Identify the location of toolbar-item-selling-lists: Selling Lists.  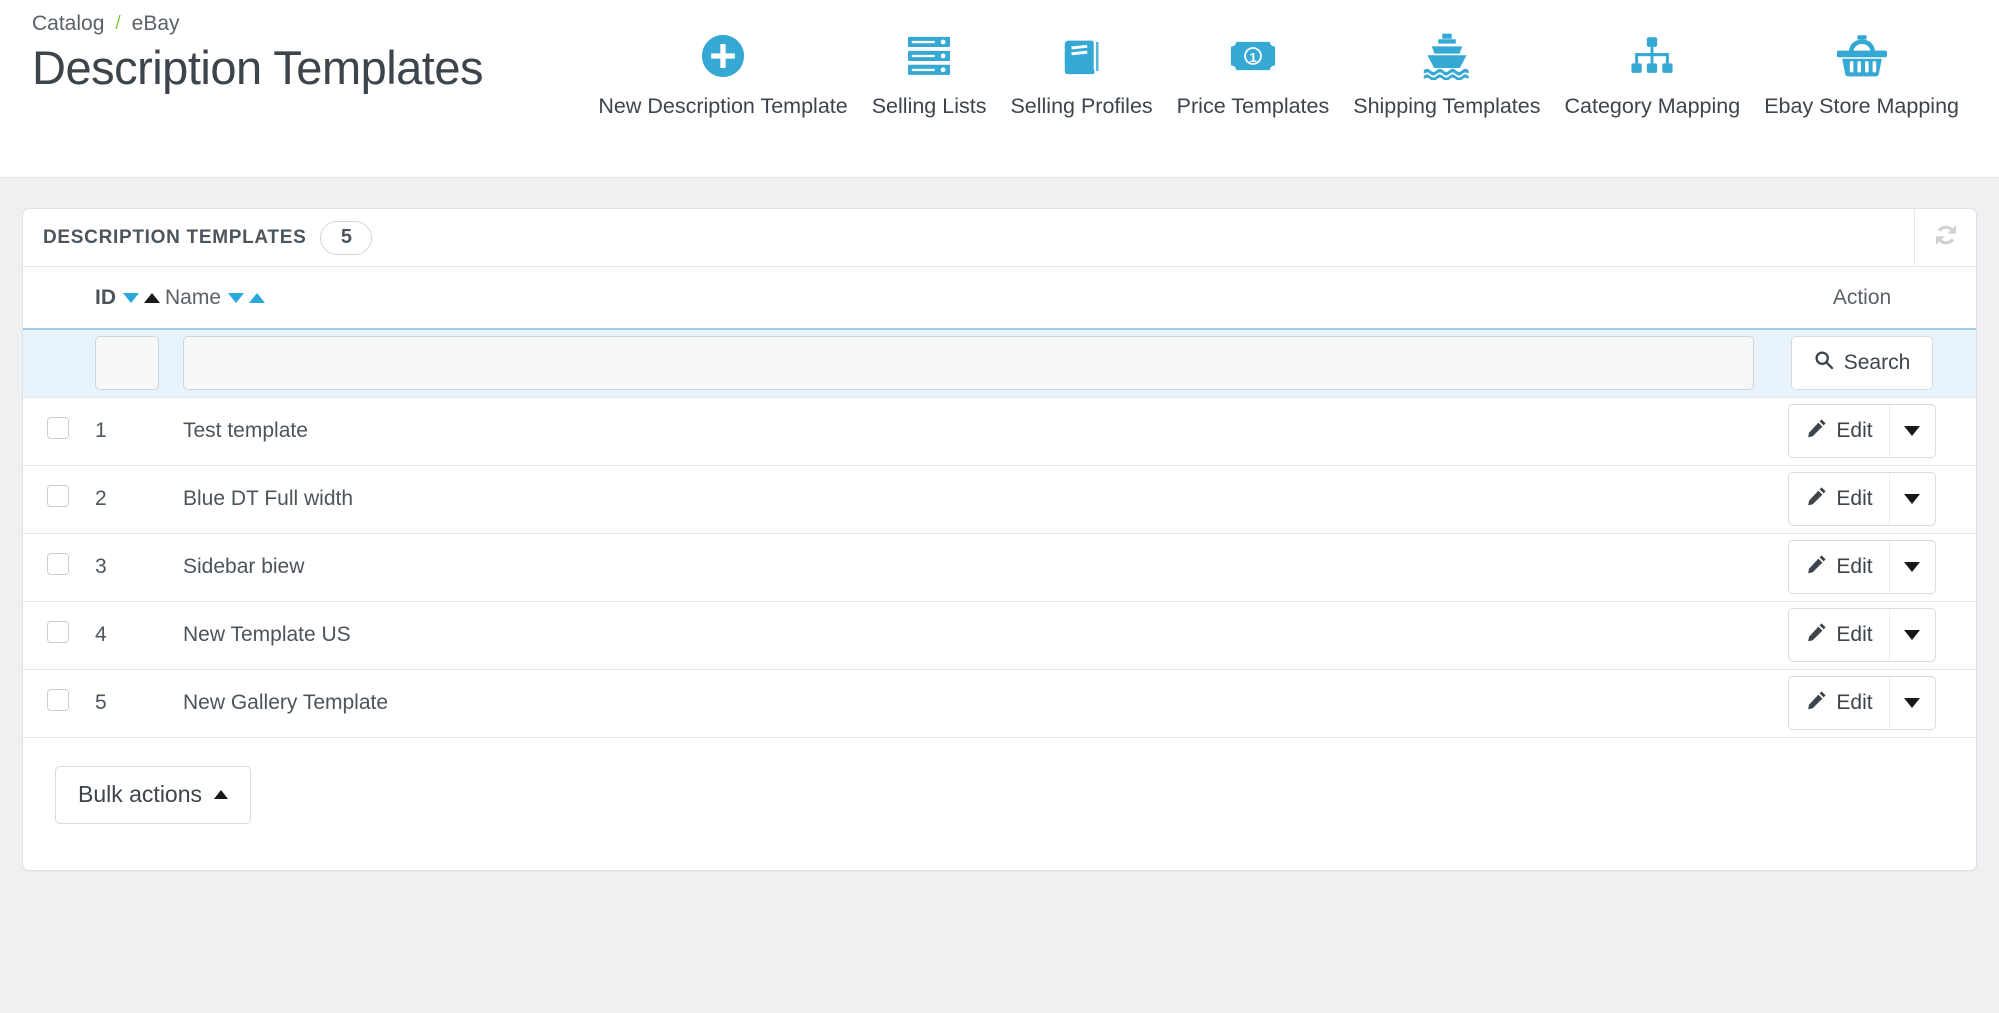
(929, 73).